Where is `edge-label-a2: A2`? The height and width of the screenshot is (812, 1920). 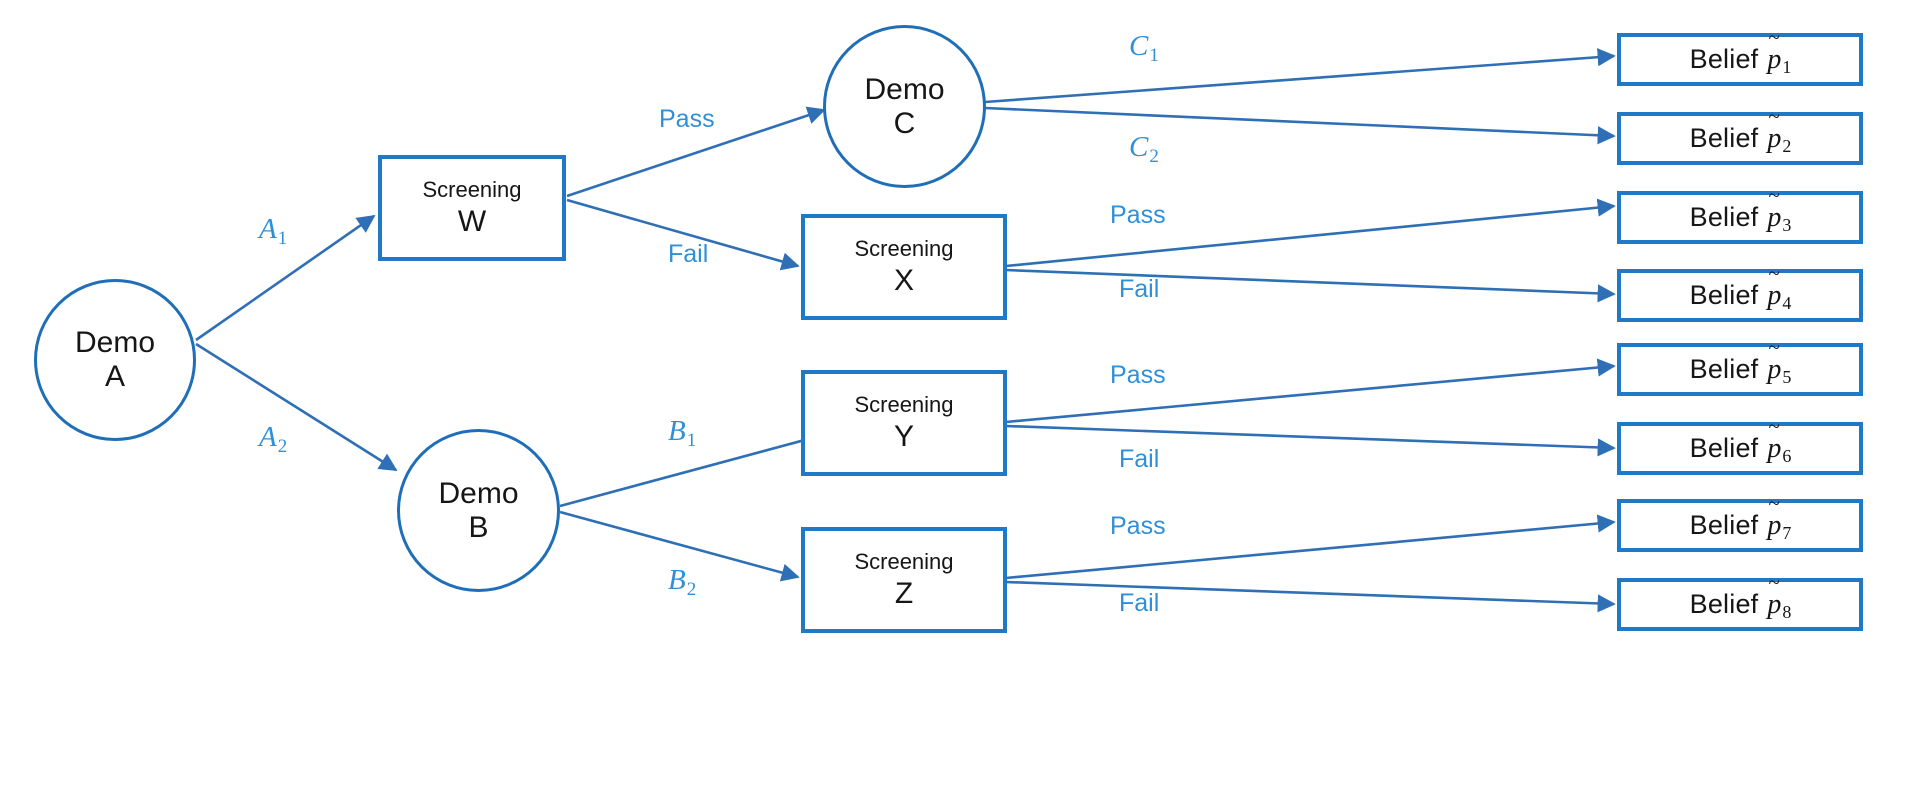 edge-label-a2: A2 is located at coordinates (273, 439).